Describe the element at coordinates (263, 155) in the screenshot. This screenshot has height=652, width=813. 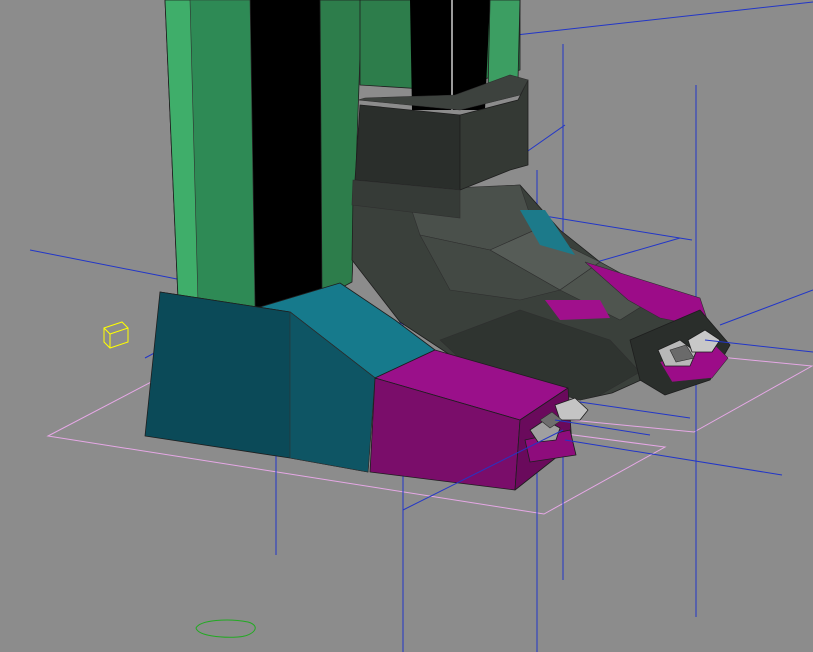
I see `leg-left` at that location.